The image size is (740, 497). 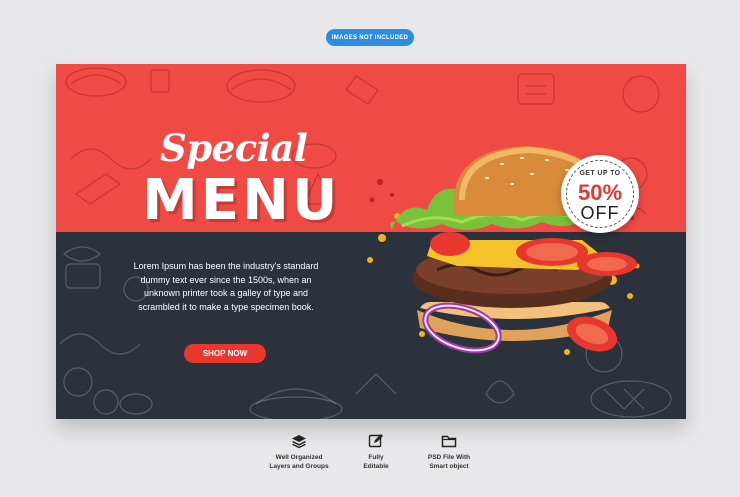 What do you see at coordinates (375, 441) in the screenshot?
I see `edit-icon` at bounding box center [375, 441].